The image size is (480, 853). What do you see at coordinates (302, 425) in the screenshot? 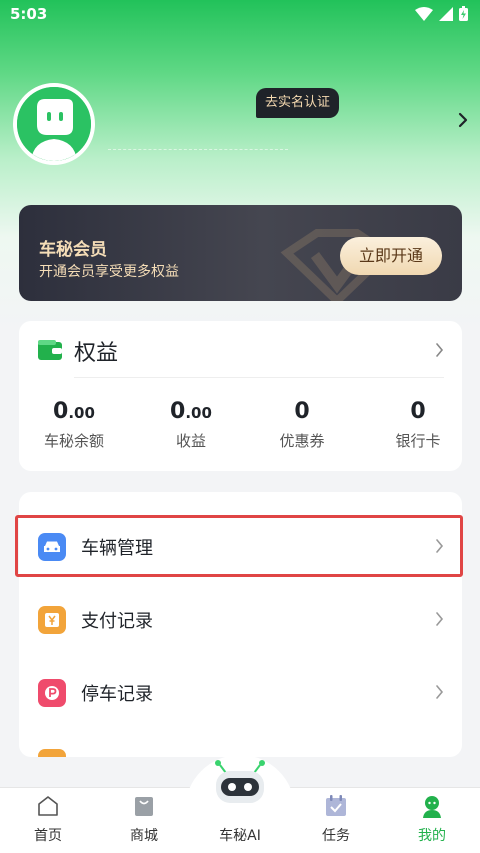
I see `stat-coupons: 0 优惠券` at bounding box center [302, 425].